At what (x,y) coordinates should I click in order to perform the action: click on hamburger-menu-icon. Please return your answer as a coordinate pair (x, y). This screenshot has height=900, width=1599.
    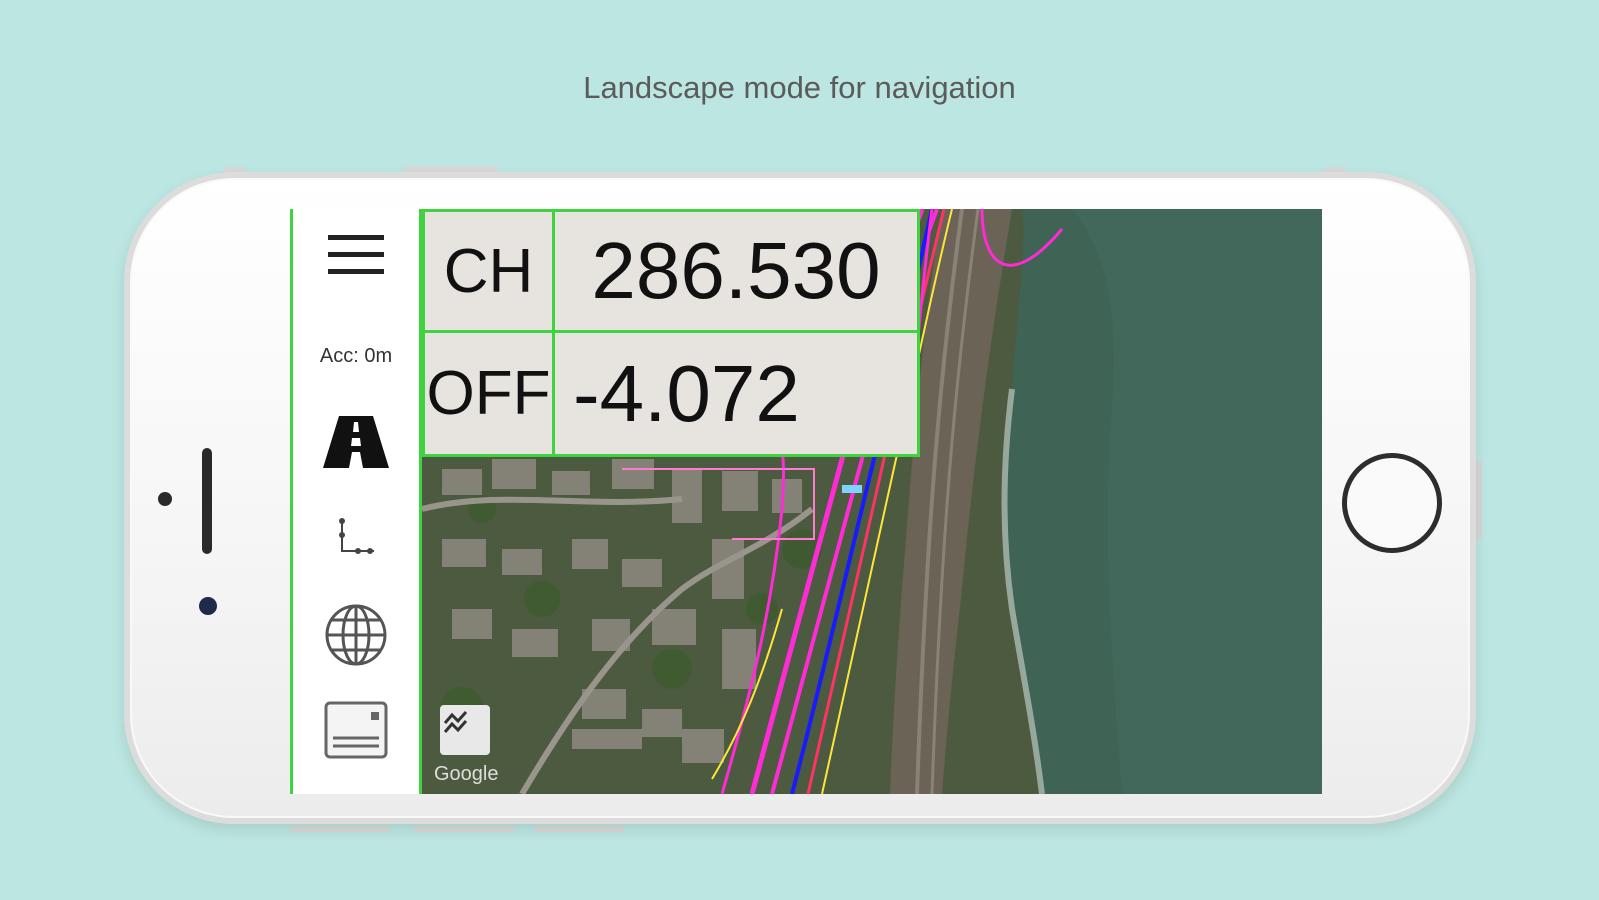
    Looking at the image, I should click on (356, 257).